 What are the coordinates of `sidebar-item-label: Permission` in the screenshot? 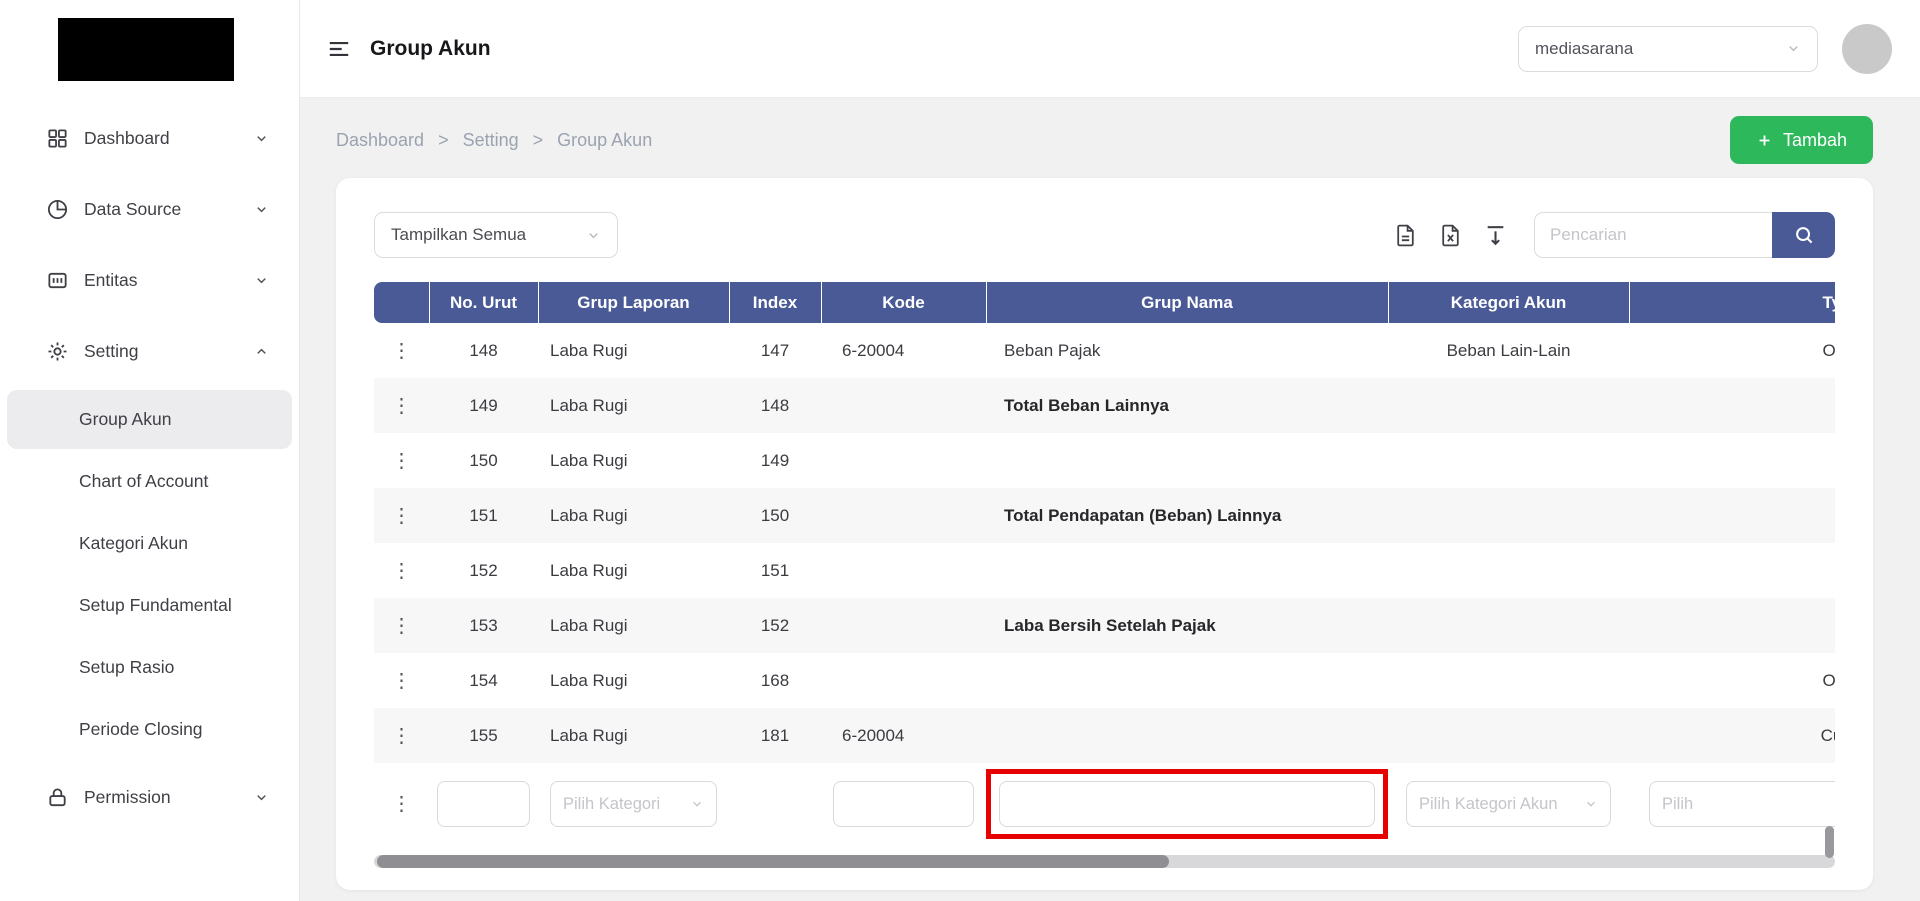 It's located at (127, 797).